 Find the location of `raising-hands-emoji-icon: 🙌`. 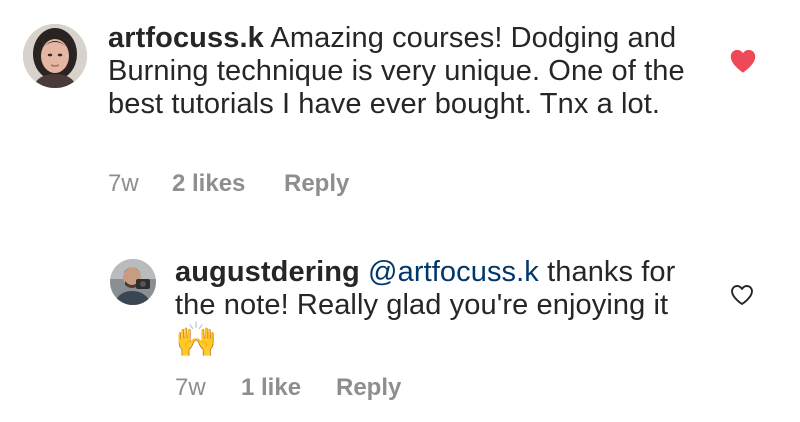

raising-hands-emoji-icon: 🙌 is located at coordinates (196, 340).